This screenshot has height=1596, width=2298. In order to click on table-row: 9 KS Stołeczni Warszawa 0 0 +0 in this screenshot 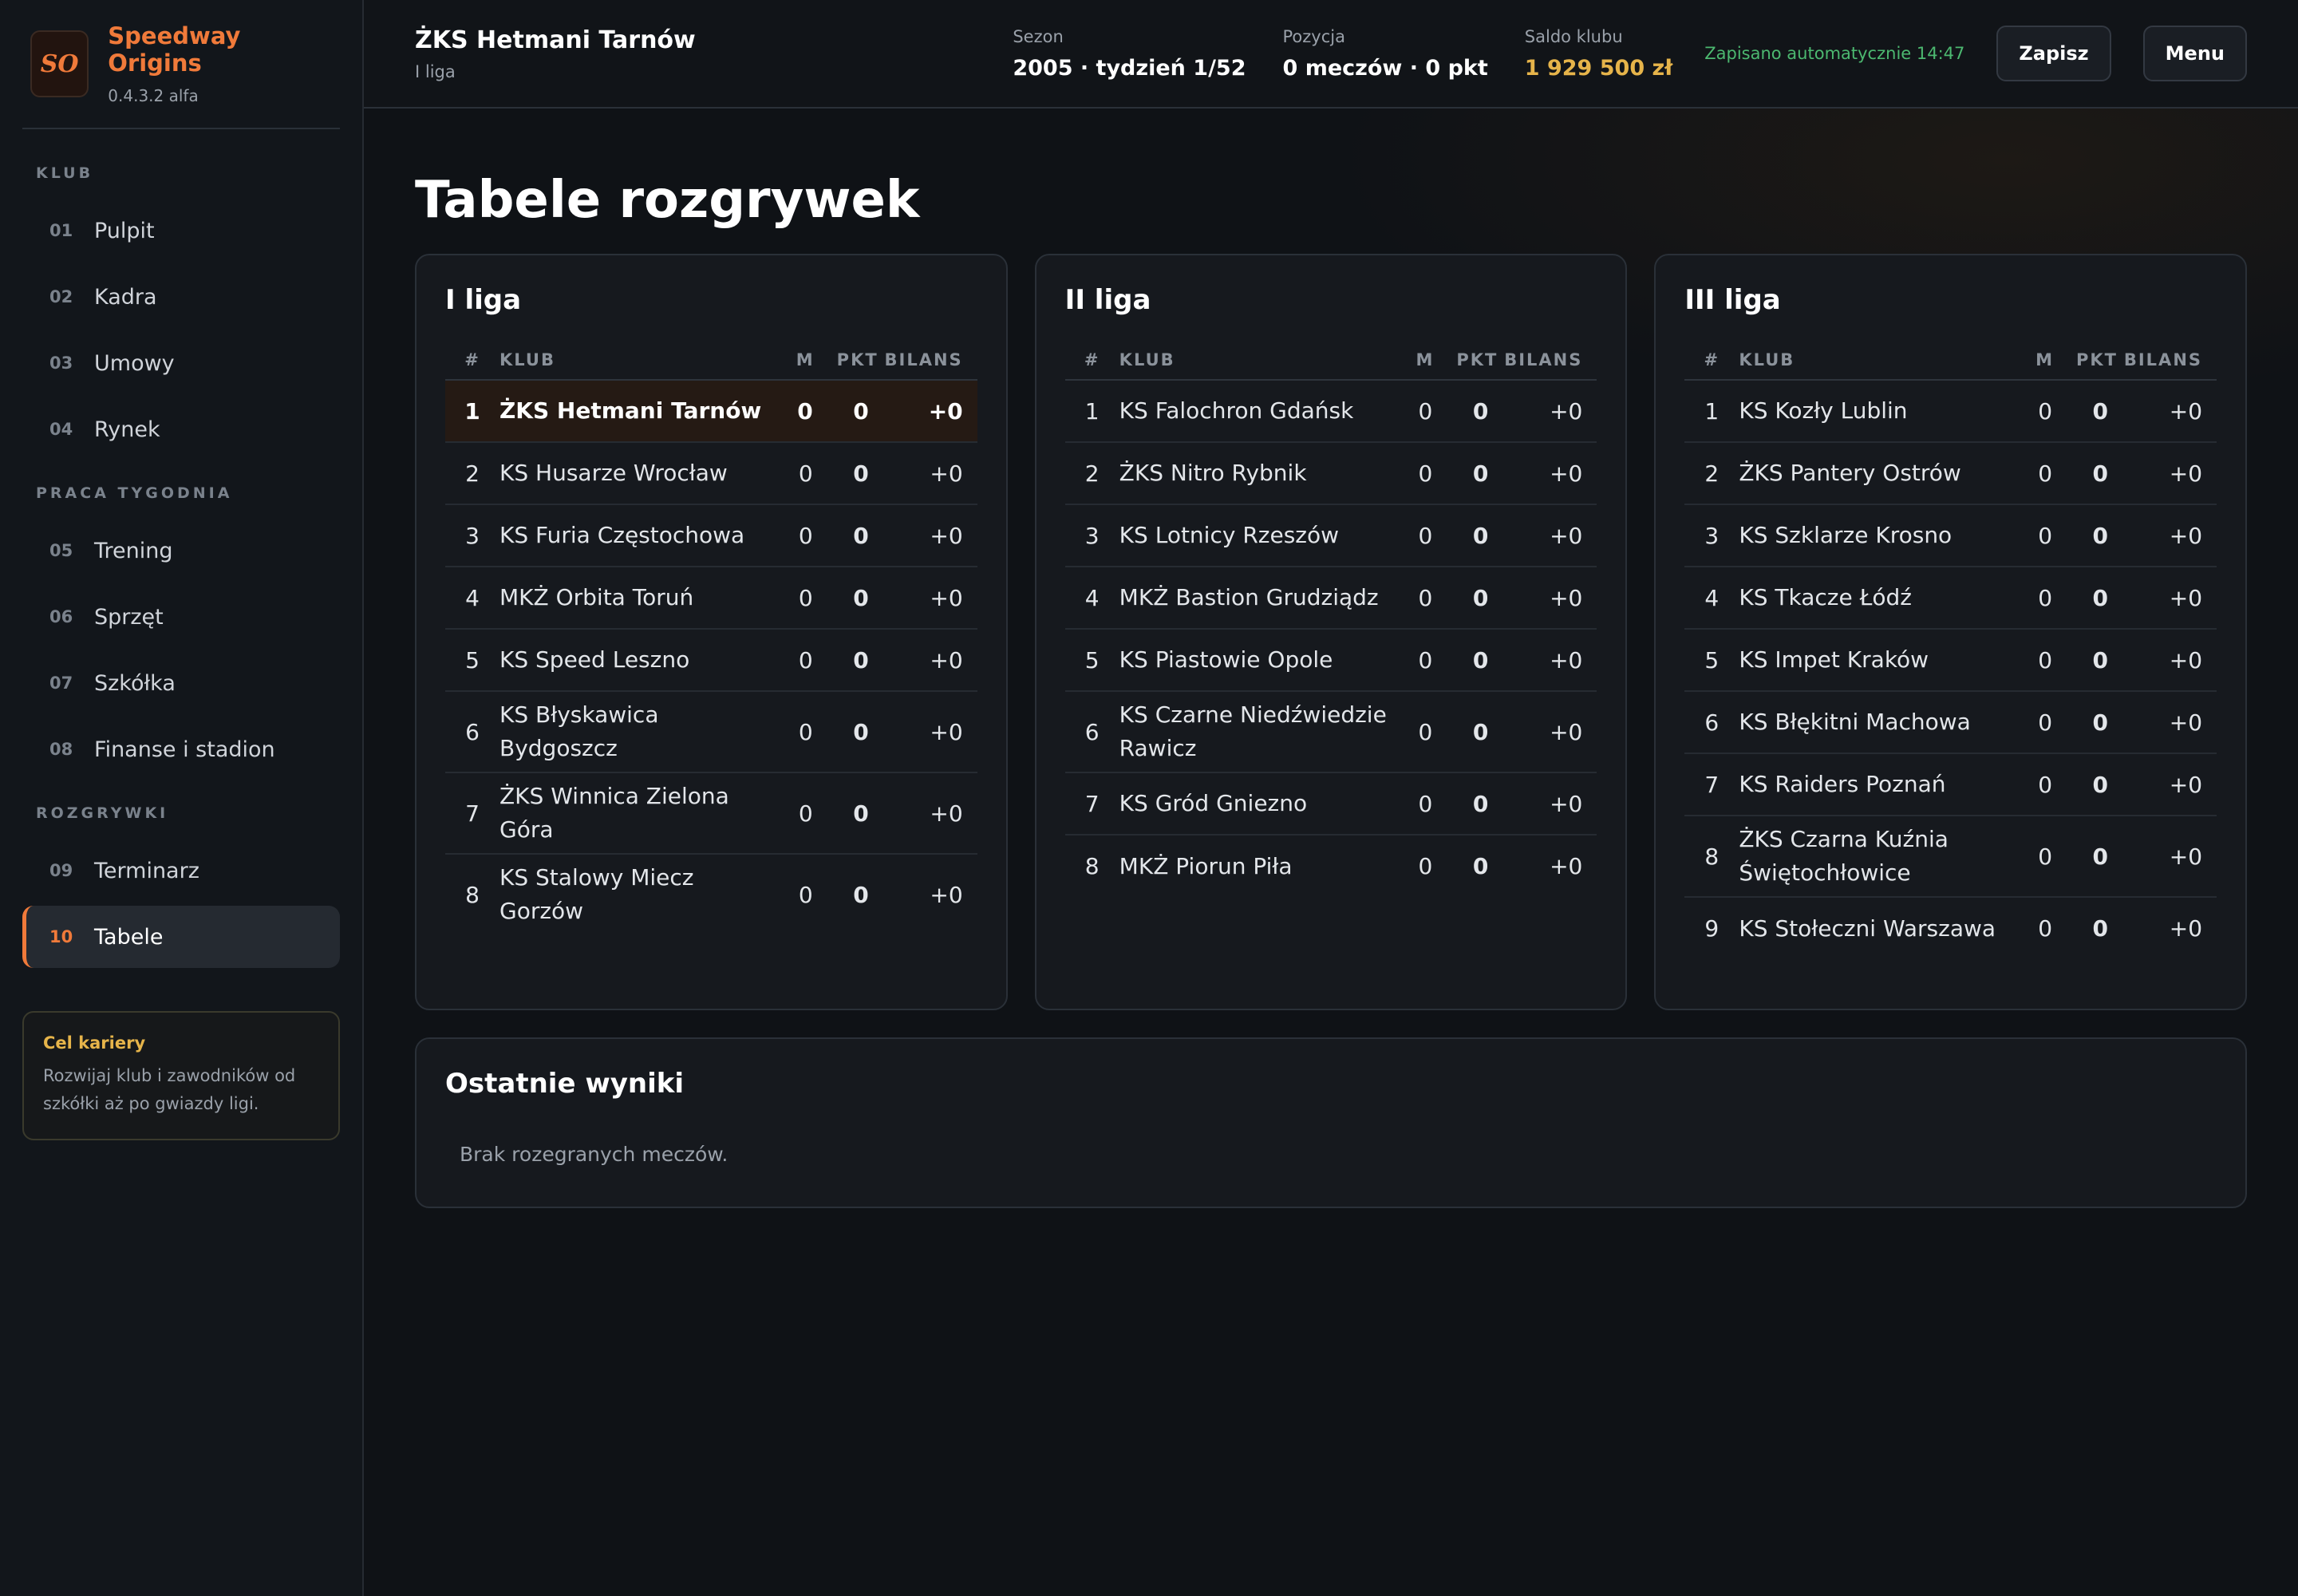, I will do `click(1951, 928)`.